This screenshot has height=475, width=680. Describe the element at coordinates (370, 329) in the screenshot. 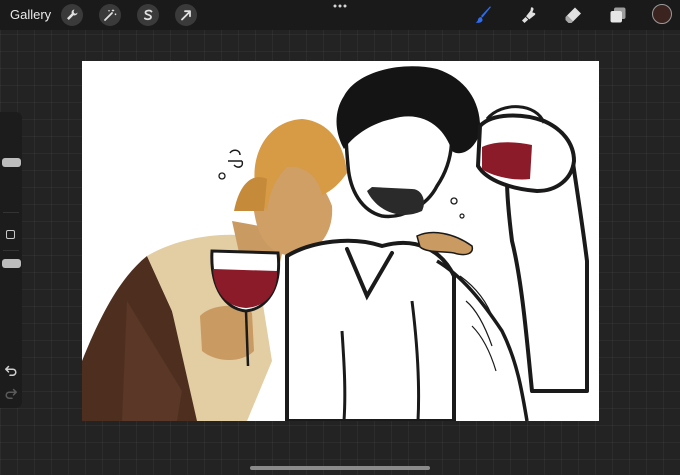

I see `white-shirt-shape` at that location.